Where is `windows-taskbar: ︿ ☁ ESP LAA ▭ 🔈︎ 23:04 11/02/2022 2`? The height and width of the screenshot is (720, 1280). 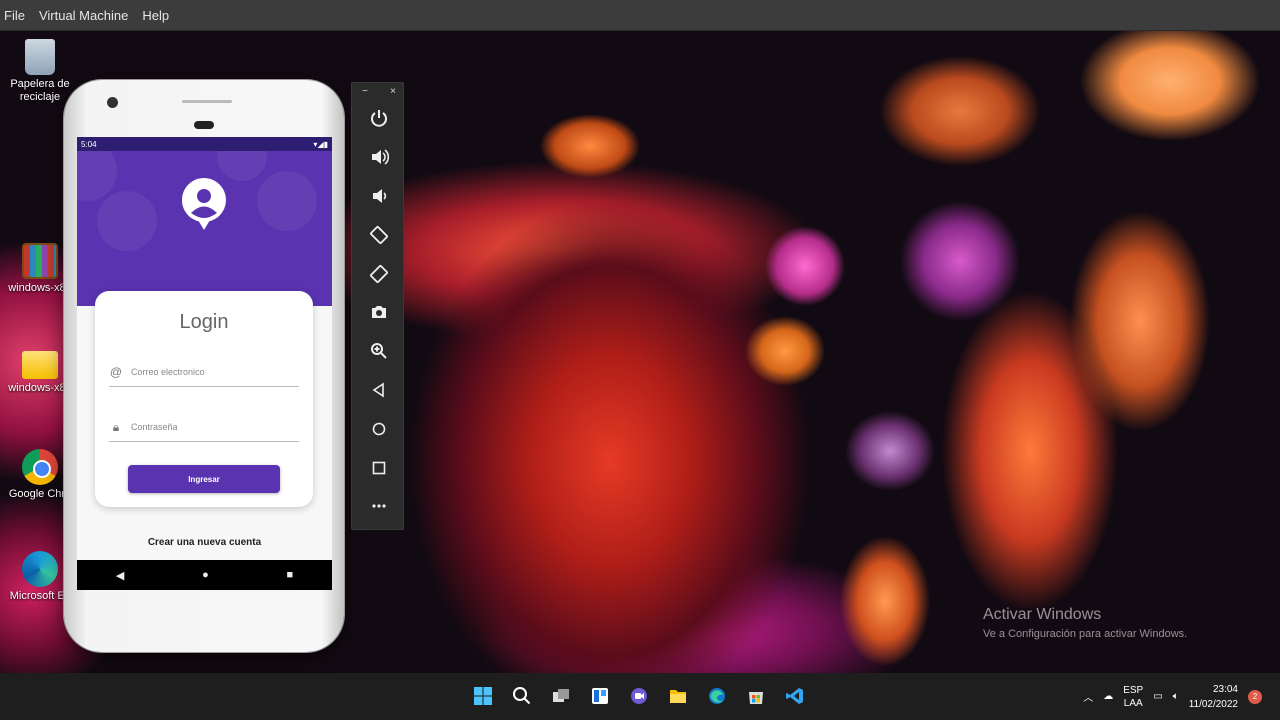 windows-taskbar: ︿ ☁ ESP LAA ▭ 🔈︎ 23:04 11/02/2022 2 is located at coordinates (640, 696).